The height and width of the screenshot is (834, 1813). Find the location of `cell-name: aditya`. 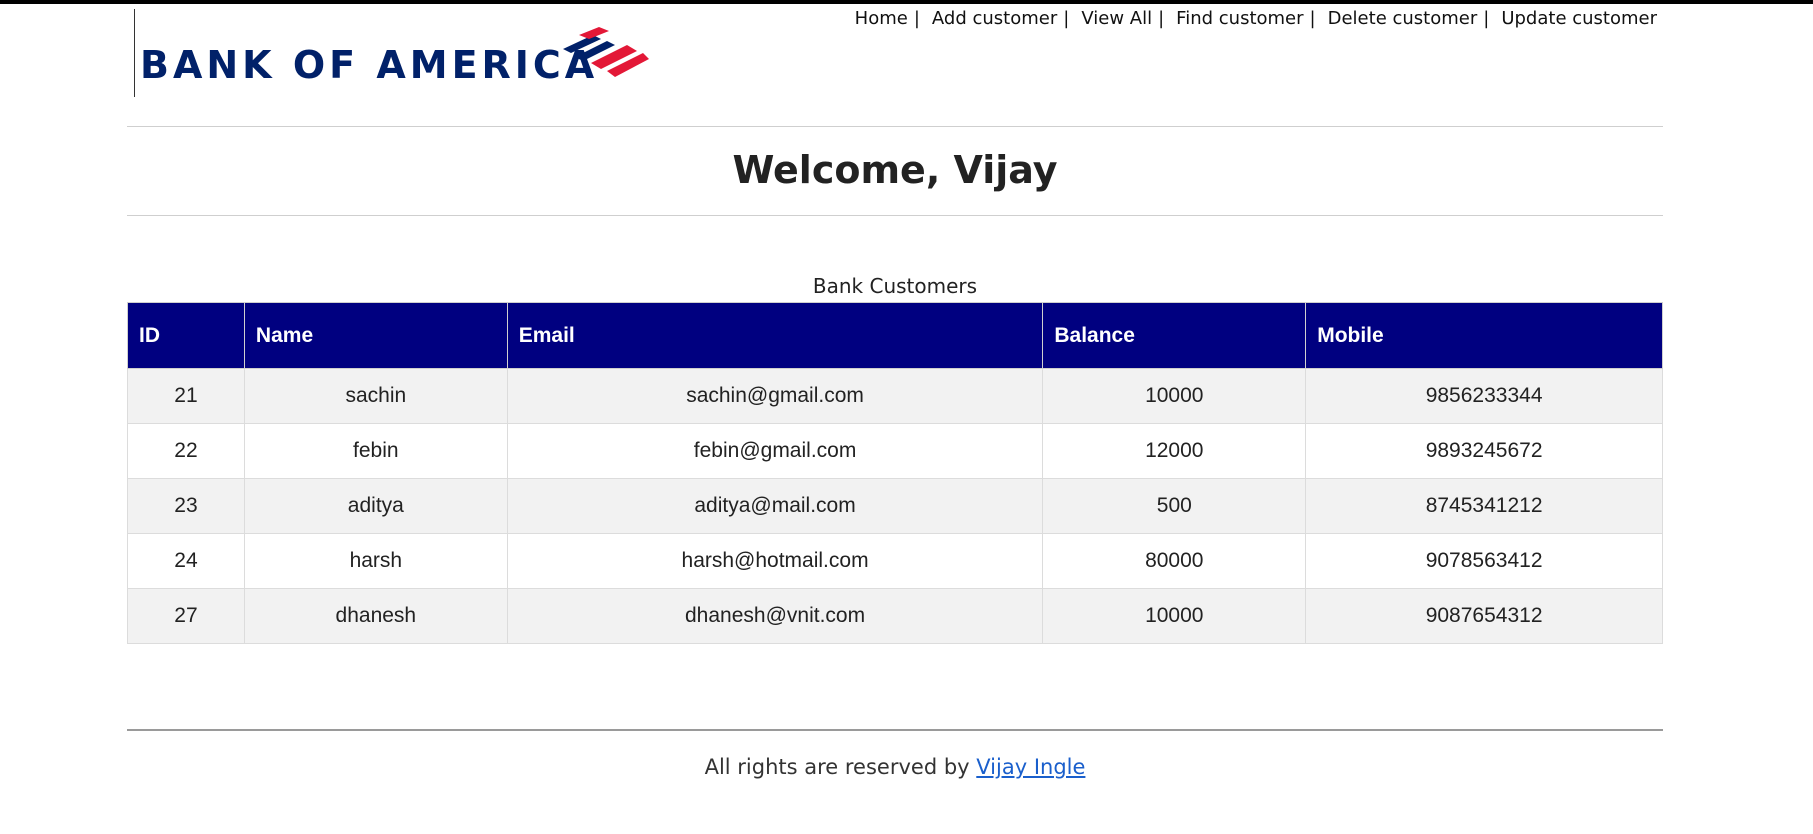

cell-name: aditya is located at coordinates (375, 506).